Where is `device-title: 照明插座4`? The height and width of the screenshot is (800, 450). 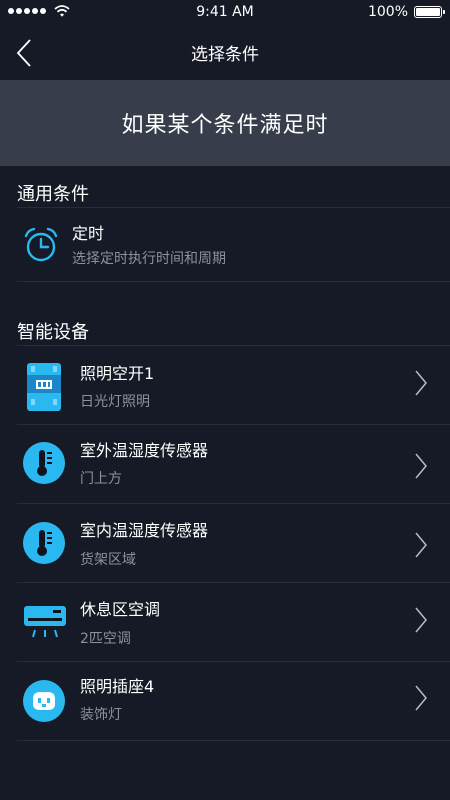
device-title: 照明插座4 is located at coordinates (117, 686).